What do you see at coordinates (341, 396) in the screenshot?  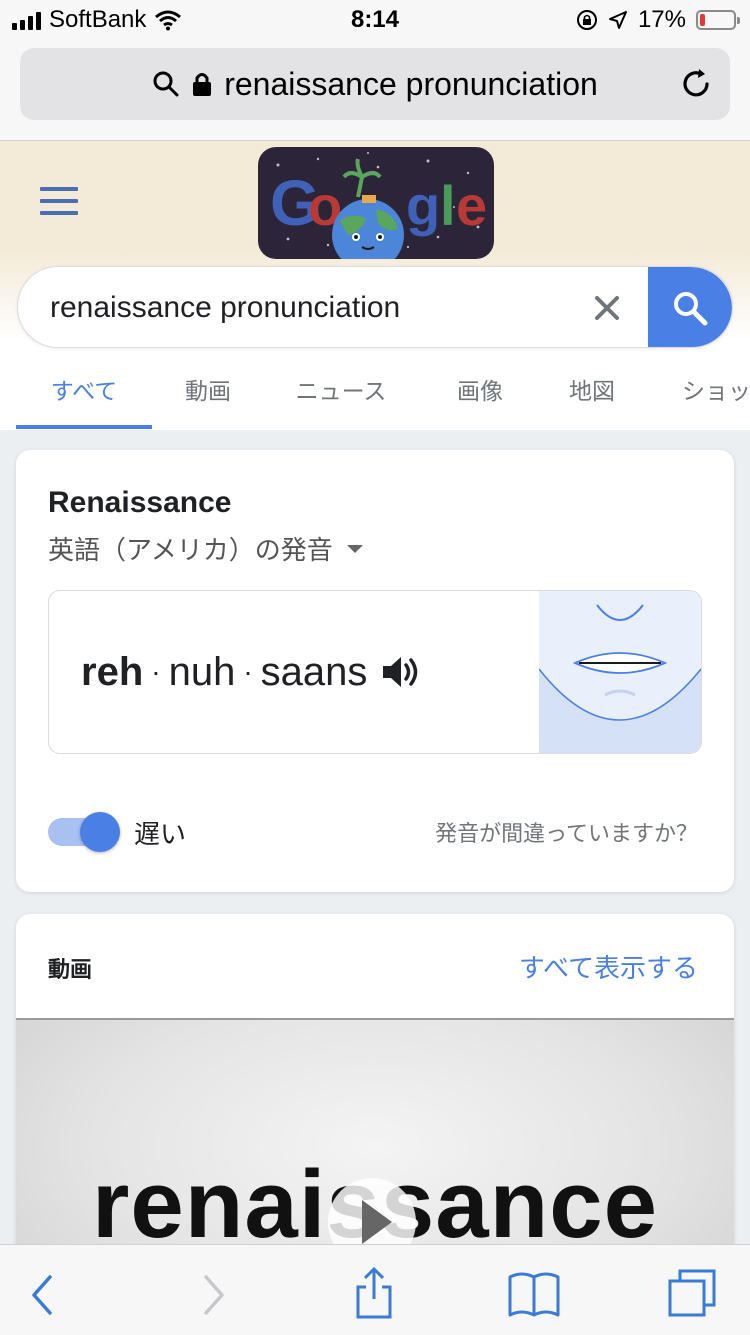 I see `tab-news: ニュース` at bounding box center [341, 396].